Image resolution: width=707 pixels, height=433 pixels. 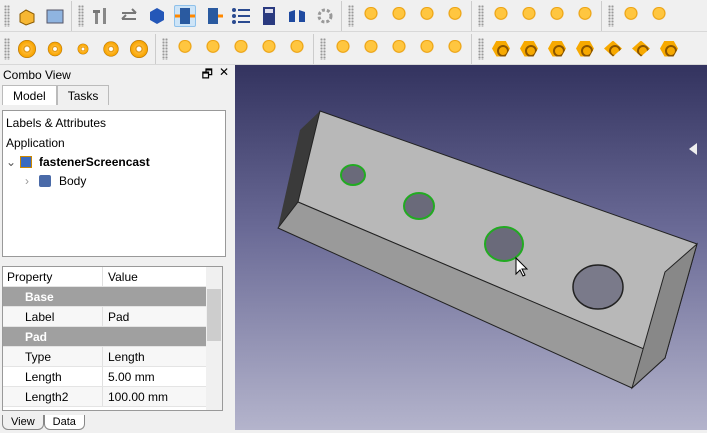 What do you see at coordinates (123, 276) in the screenshot?
I see `header-value: Value` at bounding box center [123, 276].